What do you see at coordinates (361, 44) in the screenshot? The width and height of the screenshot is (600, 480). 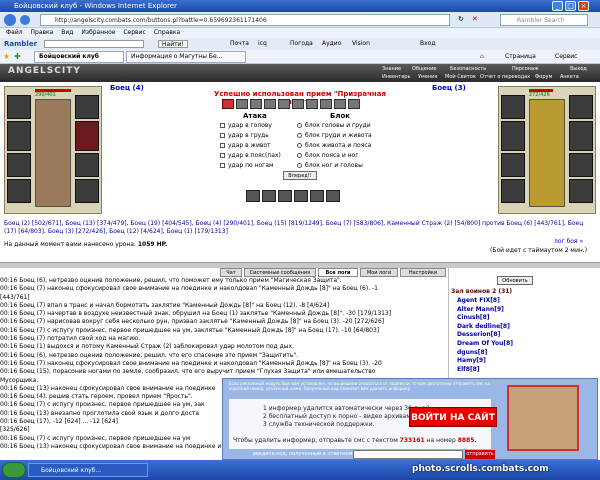 I see `toolbar-vision: Vision` at bounding box center [361, 44].